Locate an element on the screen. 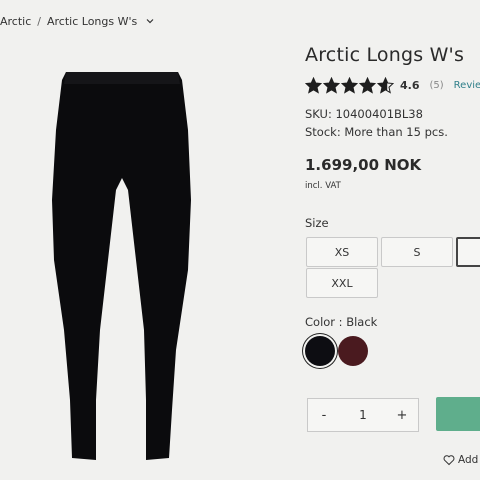 The image size is (480, 480). size-option-xs: XS is located at coordinates (342, 252).